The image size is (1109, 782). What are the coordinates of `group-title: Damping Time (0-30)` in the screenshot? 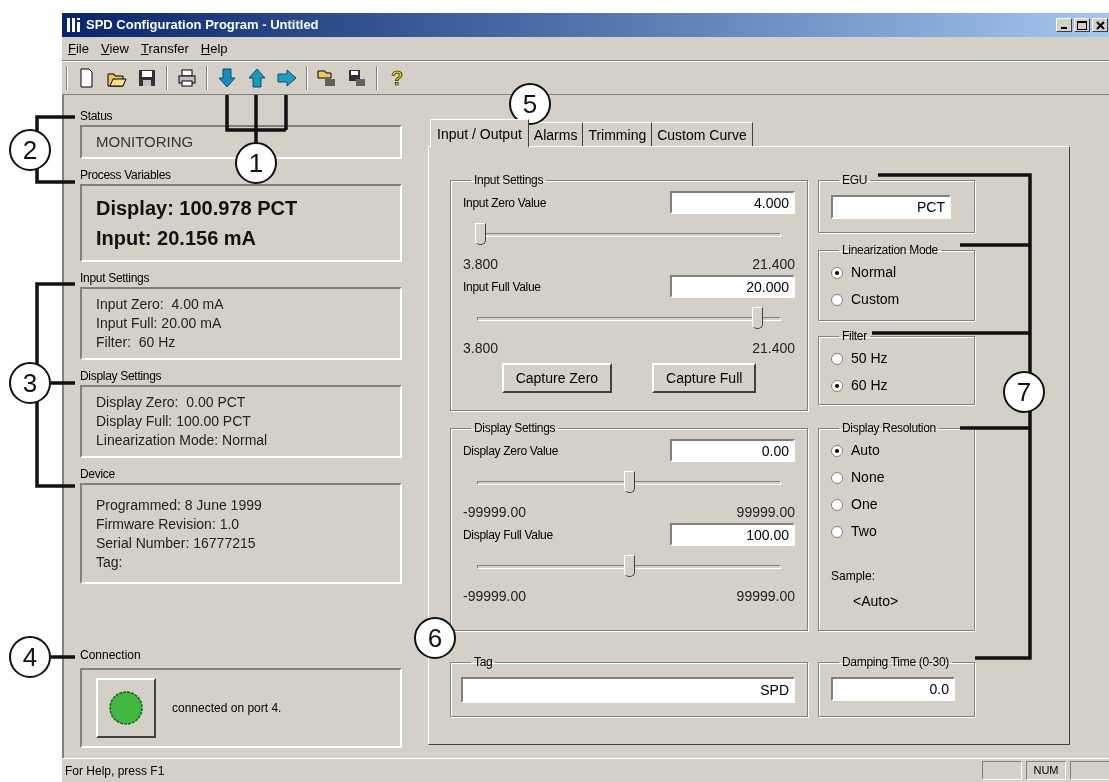 It's located at (895, 662).